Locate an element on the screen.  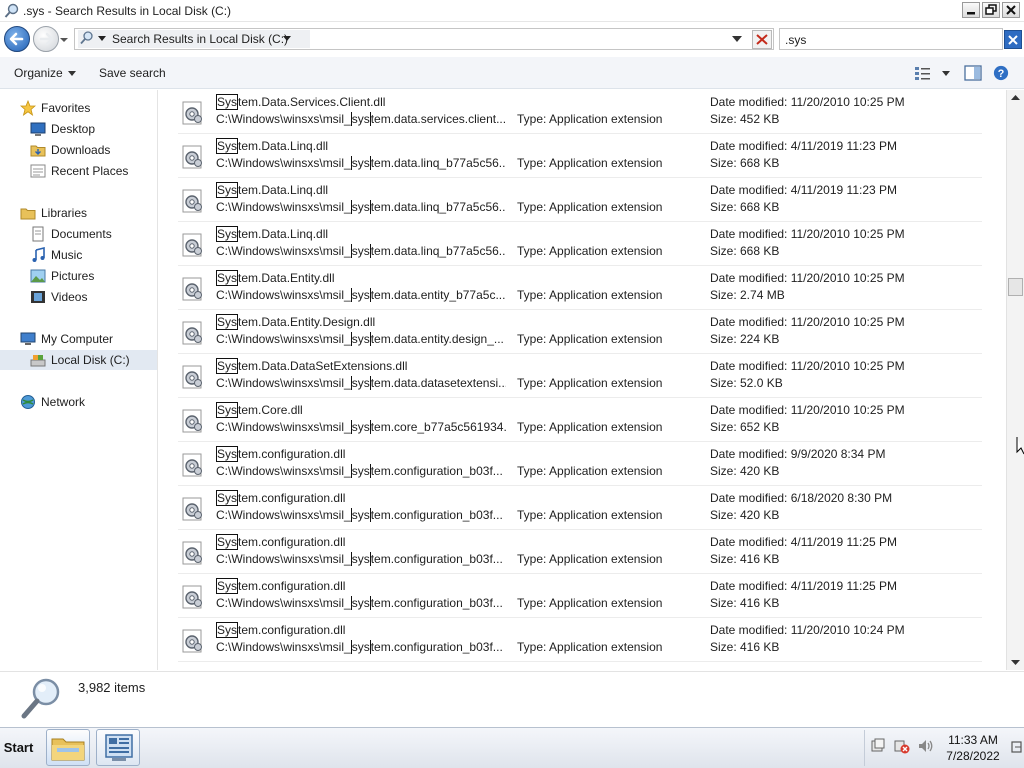
libraries-icon is located at coordinates (28, 214).